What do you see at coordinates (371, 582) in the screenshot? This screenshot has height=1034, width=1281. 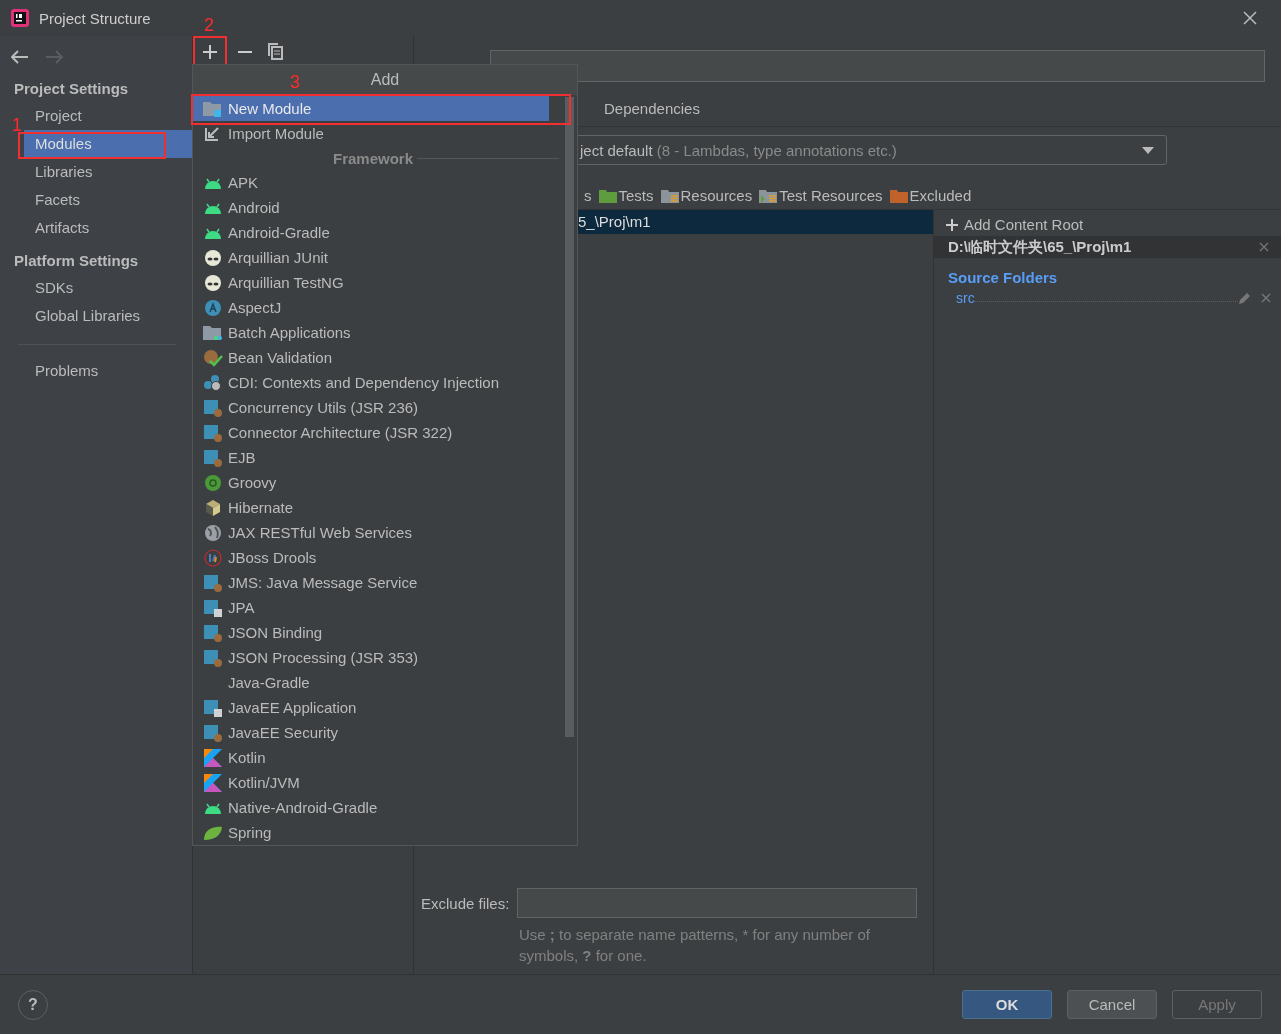 I see `menu-item: JMS: Java Message Service` at bounding box center [371, 582].